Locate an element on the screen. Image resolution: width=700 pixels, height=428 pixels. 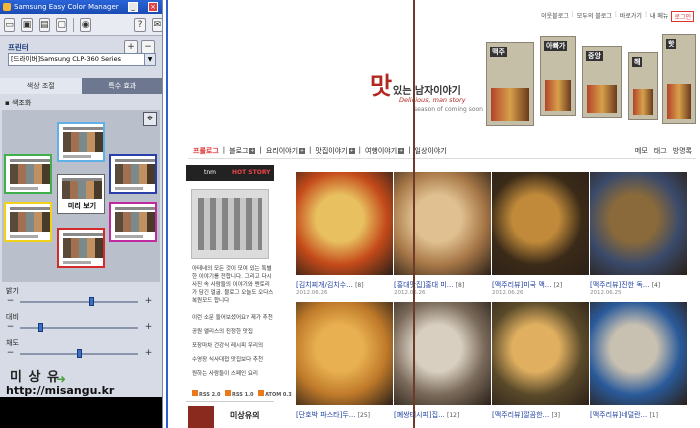
post-title: [폐쌍테시피]집... [12] is located at coordinates (442, 415).